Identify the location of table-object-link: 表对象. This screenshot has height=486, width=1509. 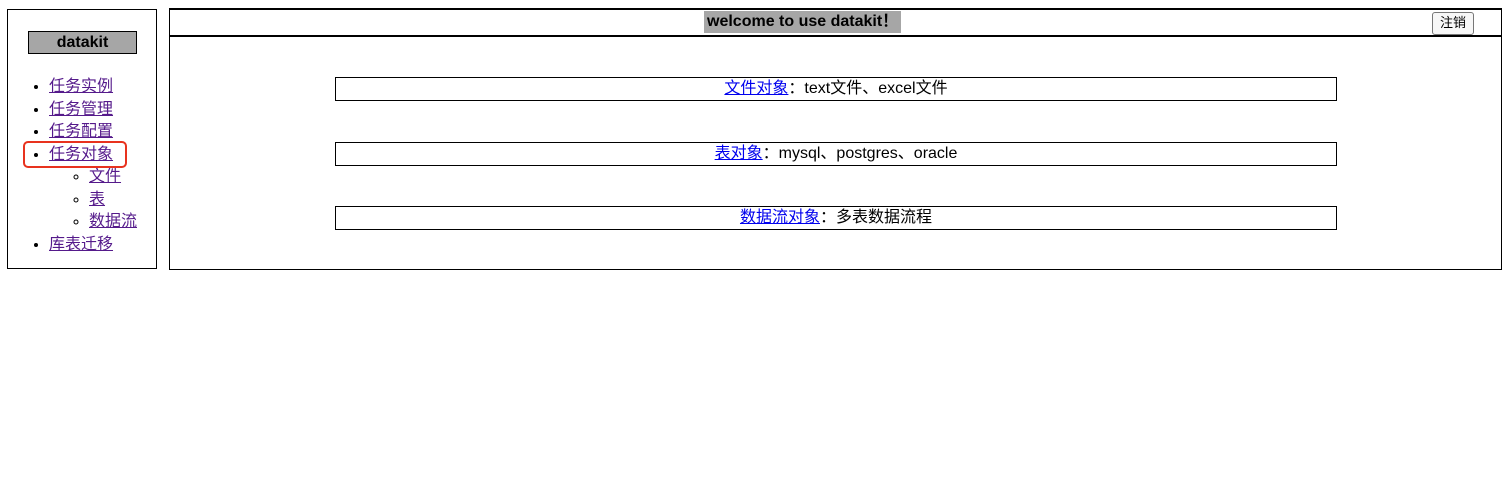
(739, 153).